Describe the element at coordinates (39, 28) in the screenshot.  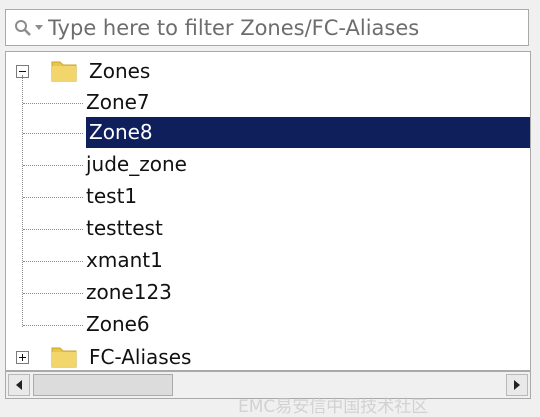
I see `chevron-down-icon` at that location.